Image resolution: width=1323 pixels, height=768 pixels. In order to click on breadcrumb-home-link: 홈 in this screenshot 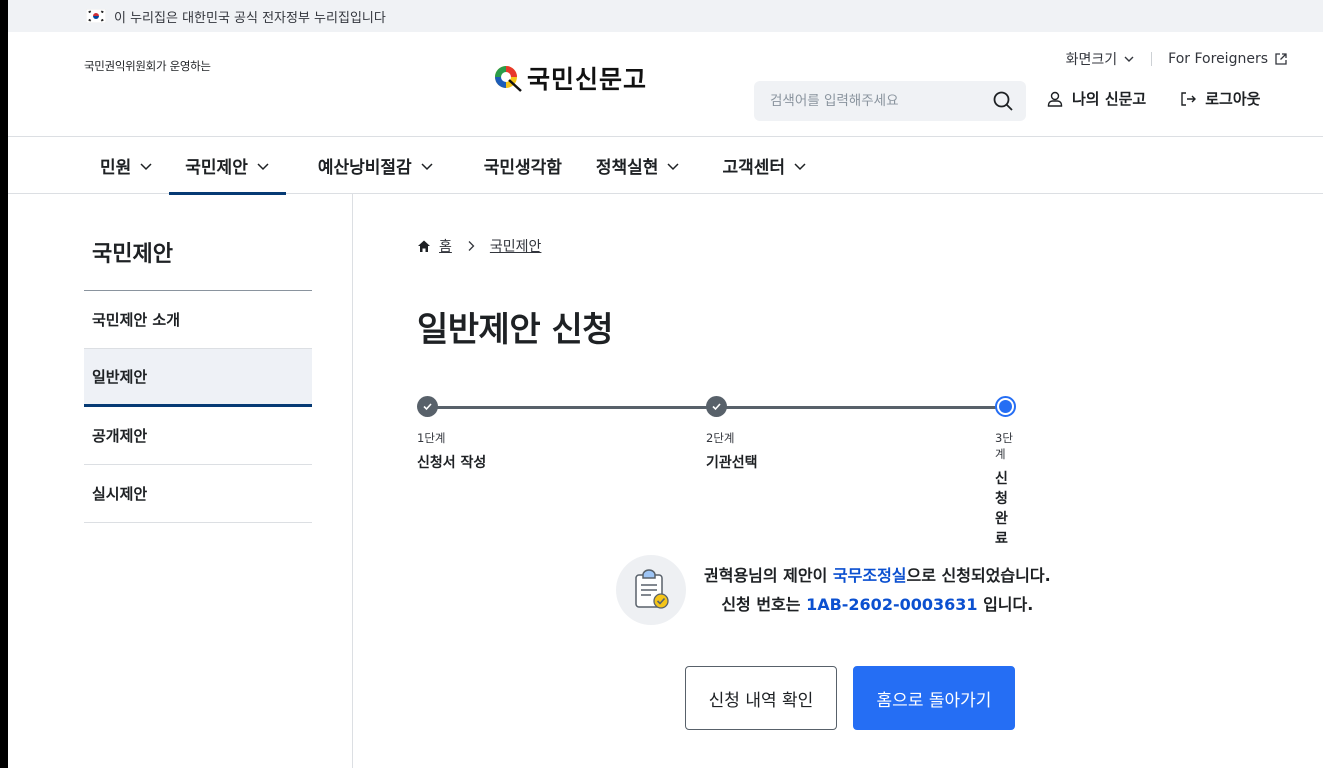, I will do `click(445, 246)`.